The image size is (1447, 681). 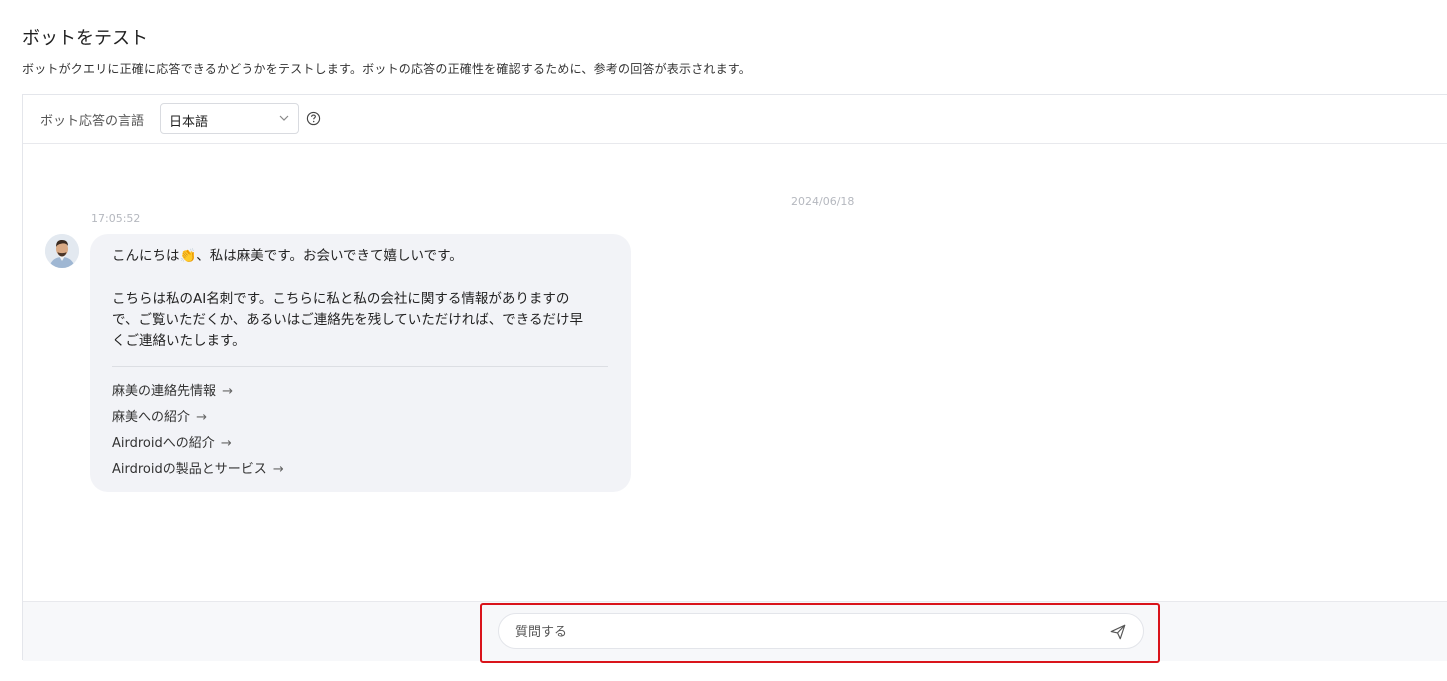 What do you see at coordinates (85, 38) in the screenshot?
I see `page-title: ボットをテスト` at bounding box center [85, 38].